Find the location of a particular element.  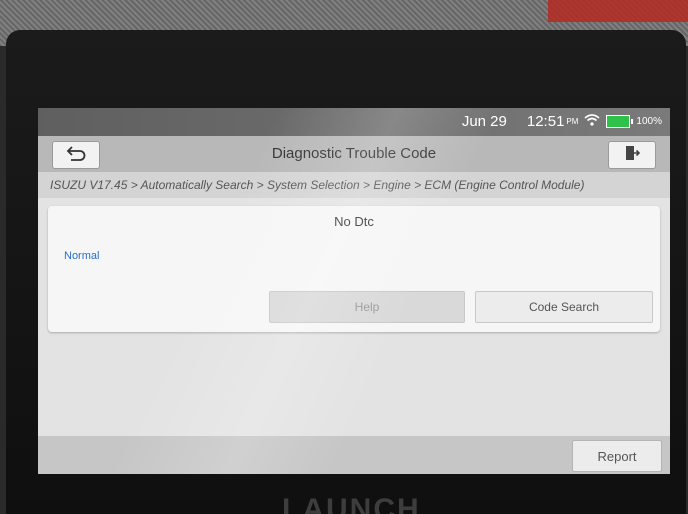

dtc-message: No Dtc is located at coordinates (354, 221).